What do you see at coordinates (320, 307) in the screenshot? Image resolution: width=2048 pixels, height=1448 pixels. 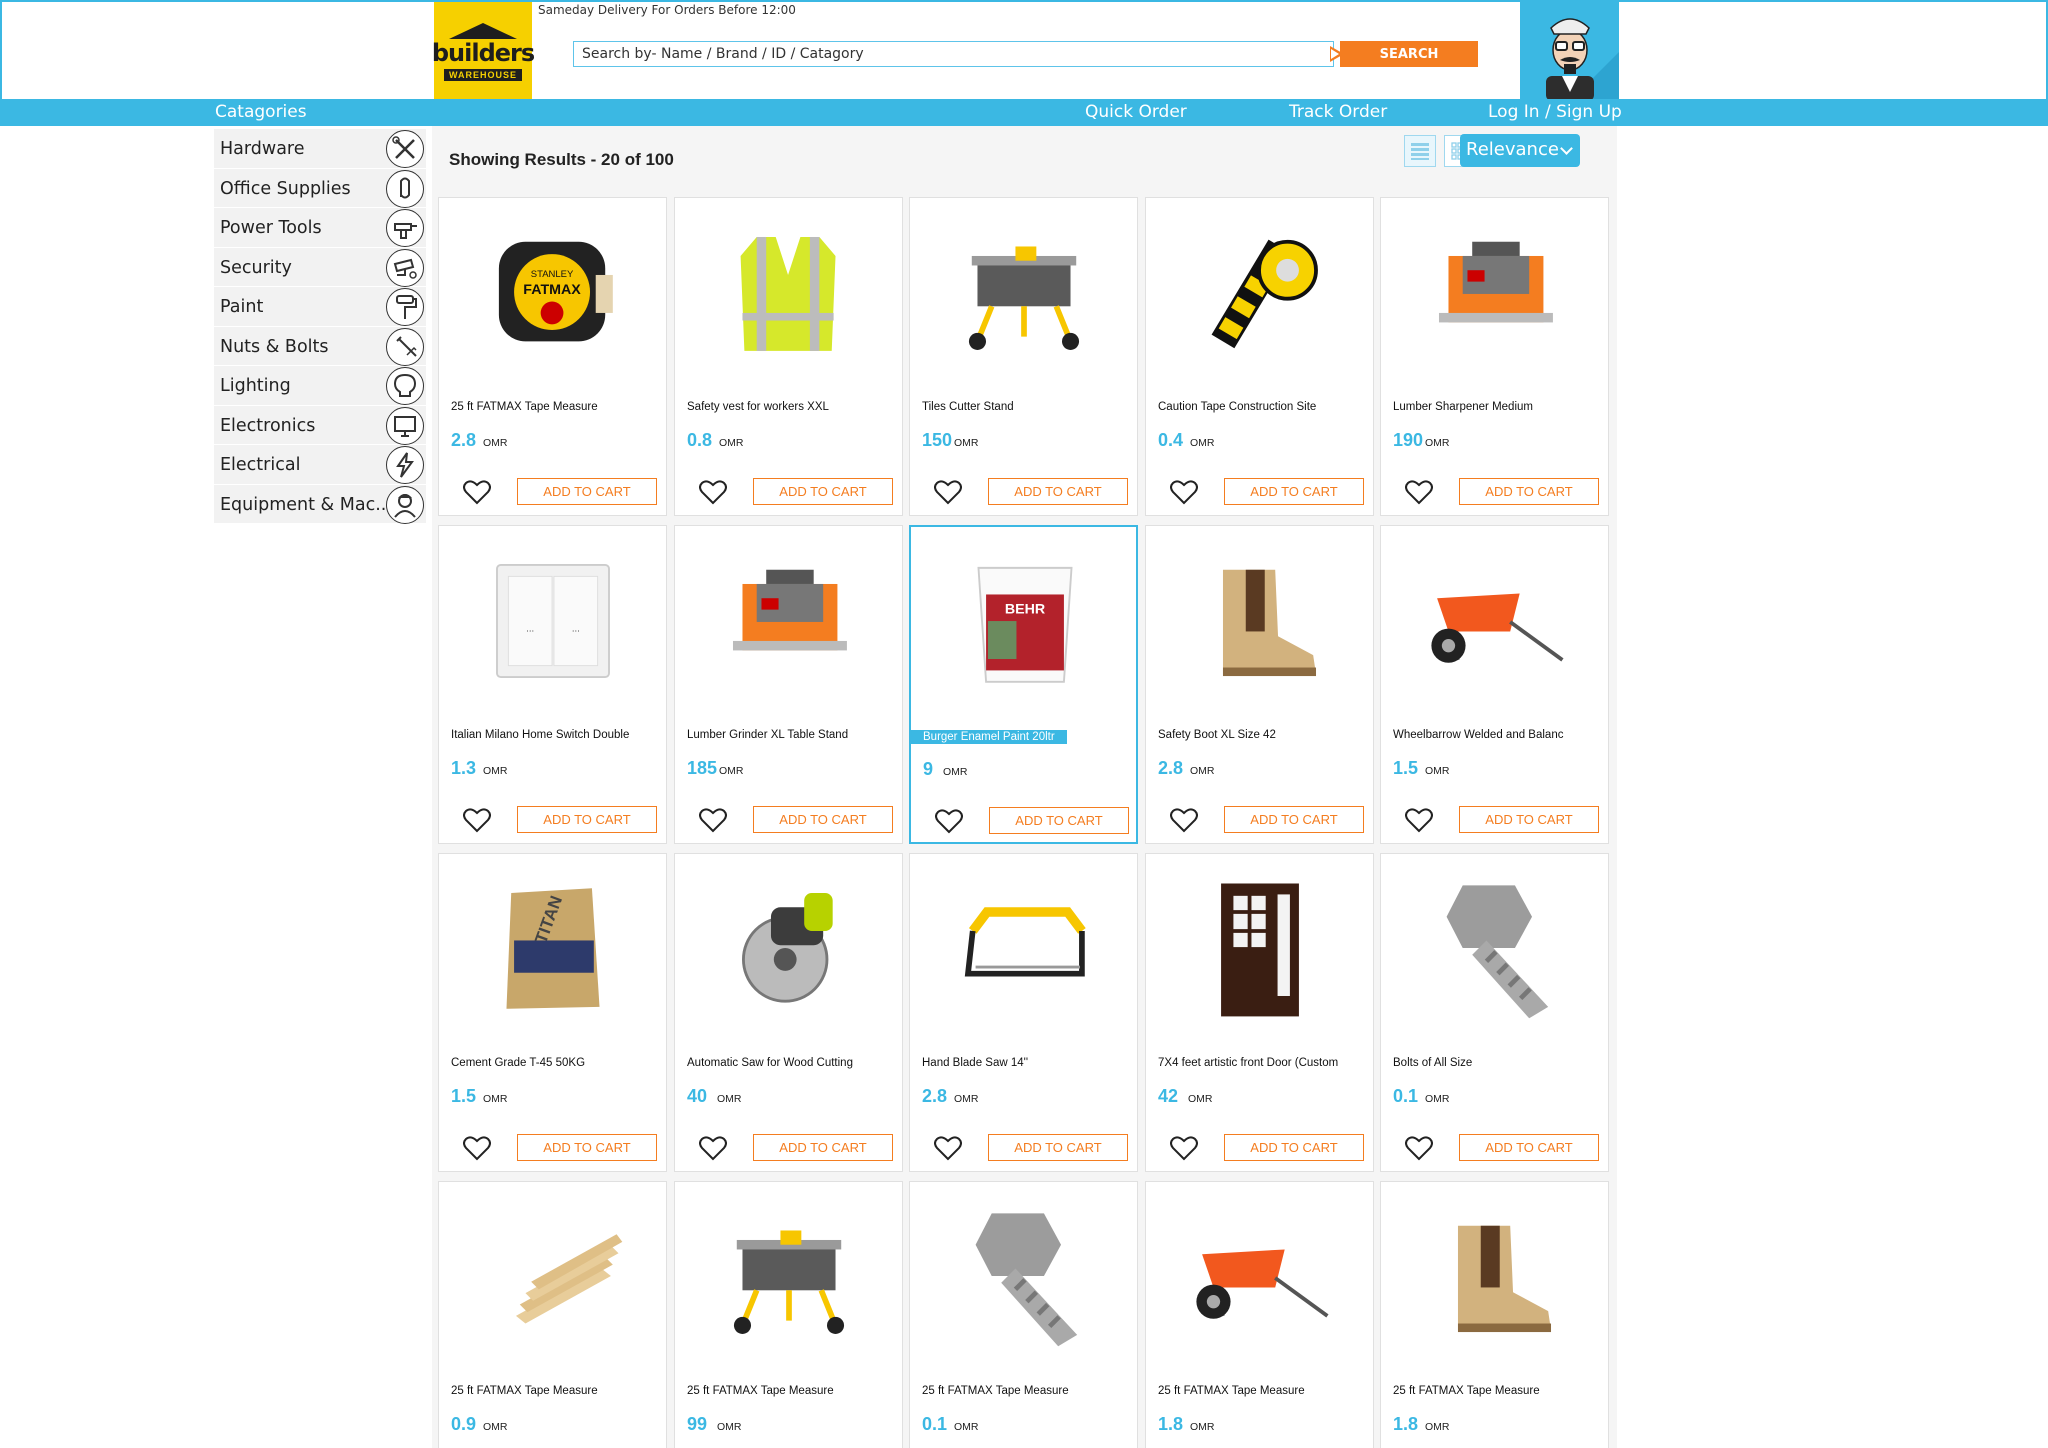 I see `sidebar-item: Paint` at bounding box center [320, 307].